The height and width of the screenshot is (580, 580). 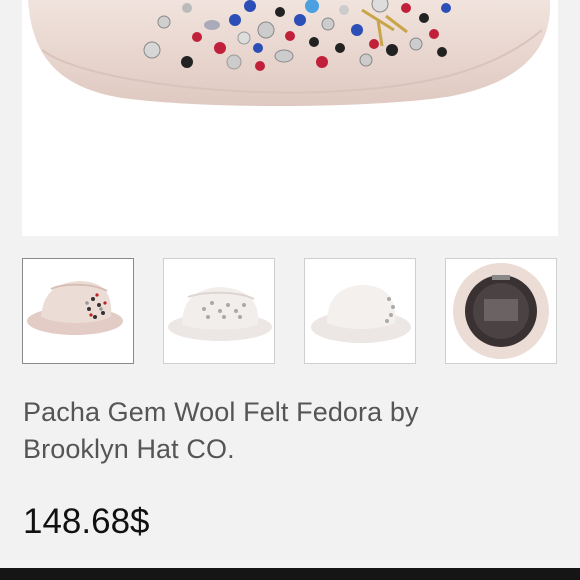 What do you see at coordinates (129, 449) in the screenshot?
I see `product-title-line-2: Brooklyn Hat CO.` at bounding box center [129, 449].